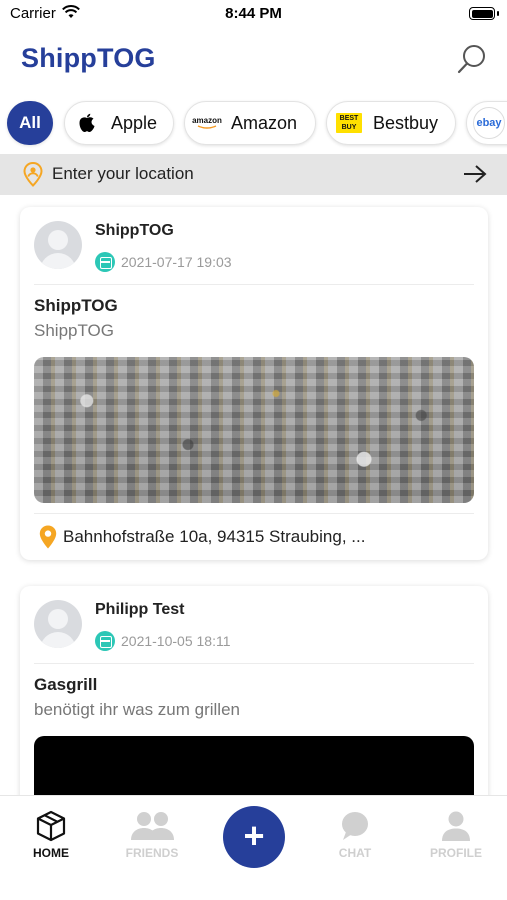 Image resolution: width=507 pixels, height=900 pixels. I want to click on battery-icon, so click(484, 13).